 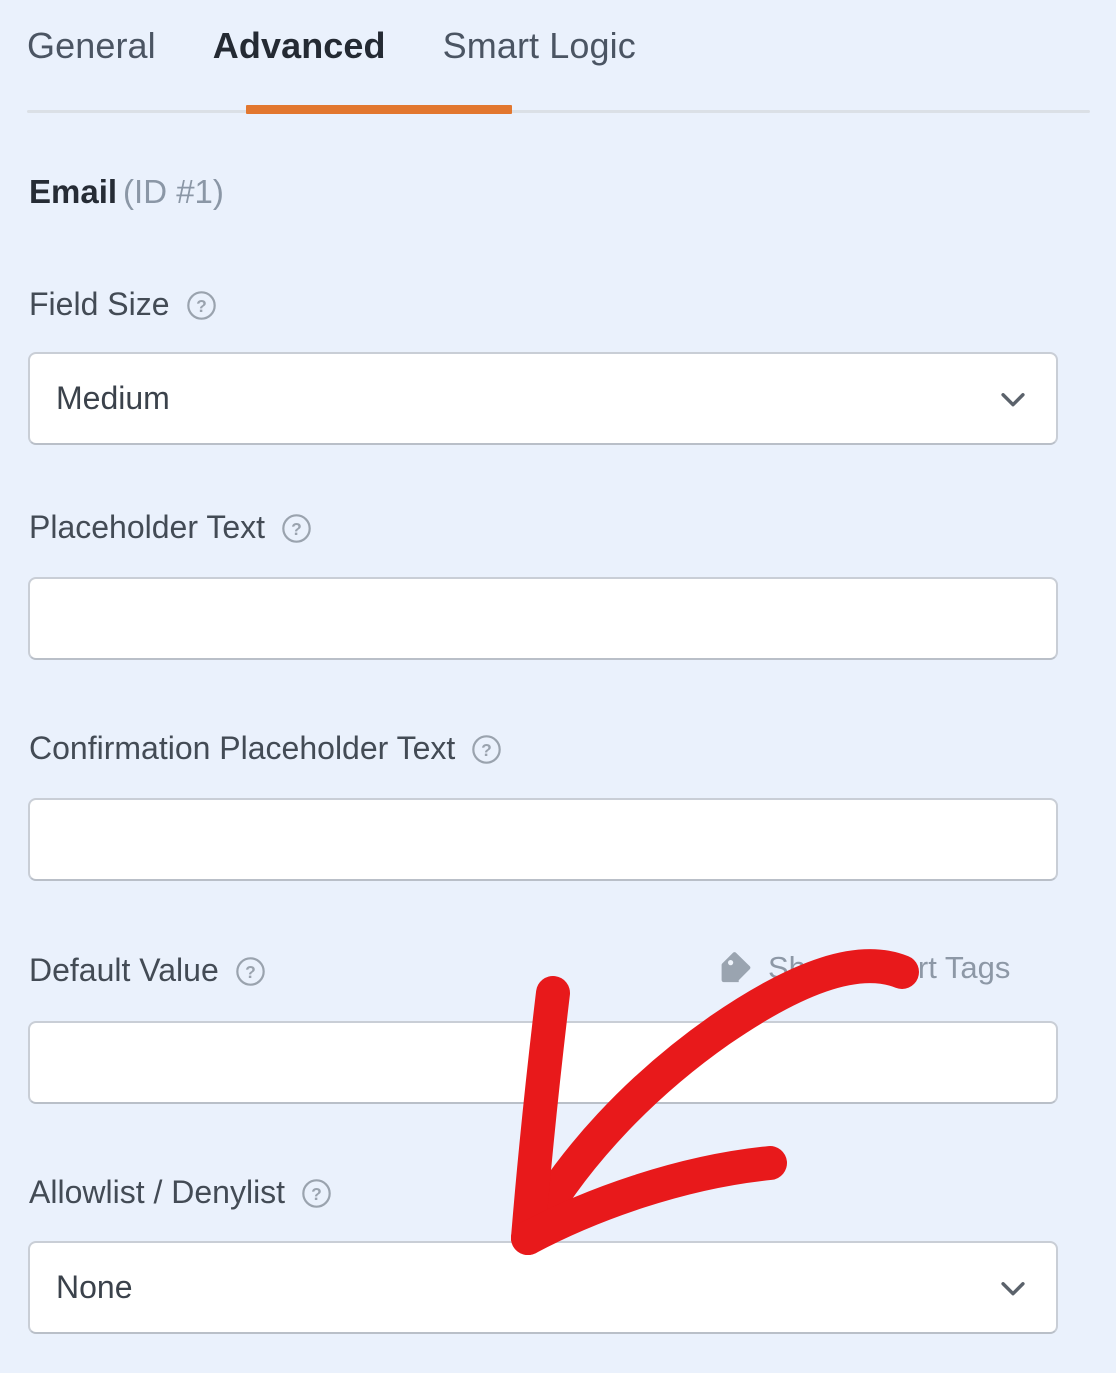 I want to click on help-icon-default-value: ?, so click(x=250, y=971).